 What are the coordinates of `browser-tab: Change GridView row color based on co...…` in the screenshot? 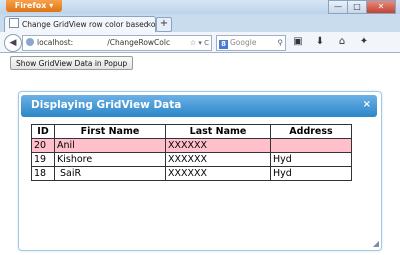 It's located at (80, 24).